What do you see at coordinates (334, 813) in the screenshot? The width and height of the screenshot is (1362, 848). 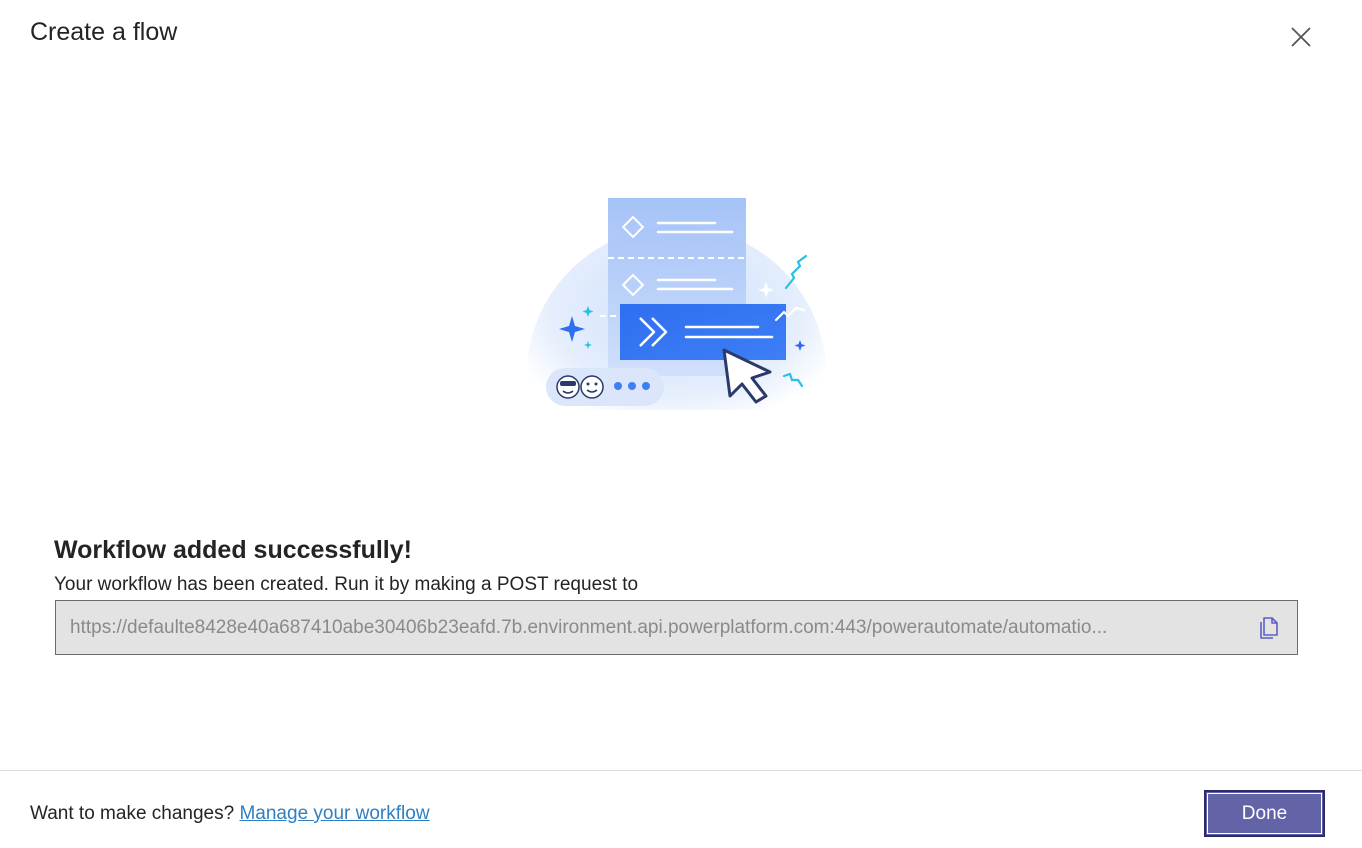 I see `manage-workflow-link: Manage your workflow` at bounding box center [334, 813].